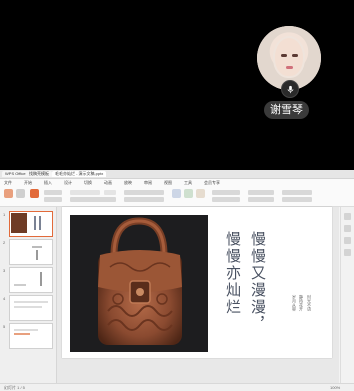 This screenshot has width=354, height=391. I want to click on menu-transition: 切换, so click(88, 182).